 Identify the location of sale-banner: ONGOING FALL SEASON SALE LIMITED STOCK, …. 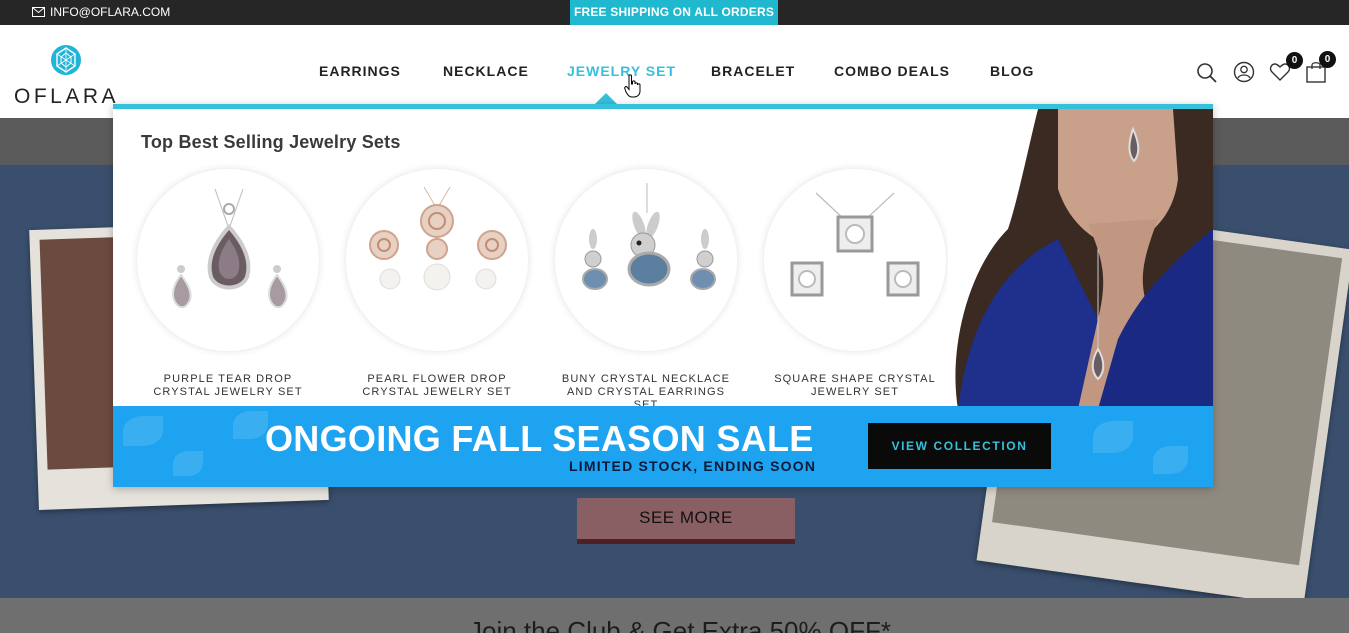
(663, 446).